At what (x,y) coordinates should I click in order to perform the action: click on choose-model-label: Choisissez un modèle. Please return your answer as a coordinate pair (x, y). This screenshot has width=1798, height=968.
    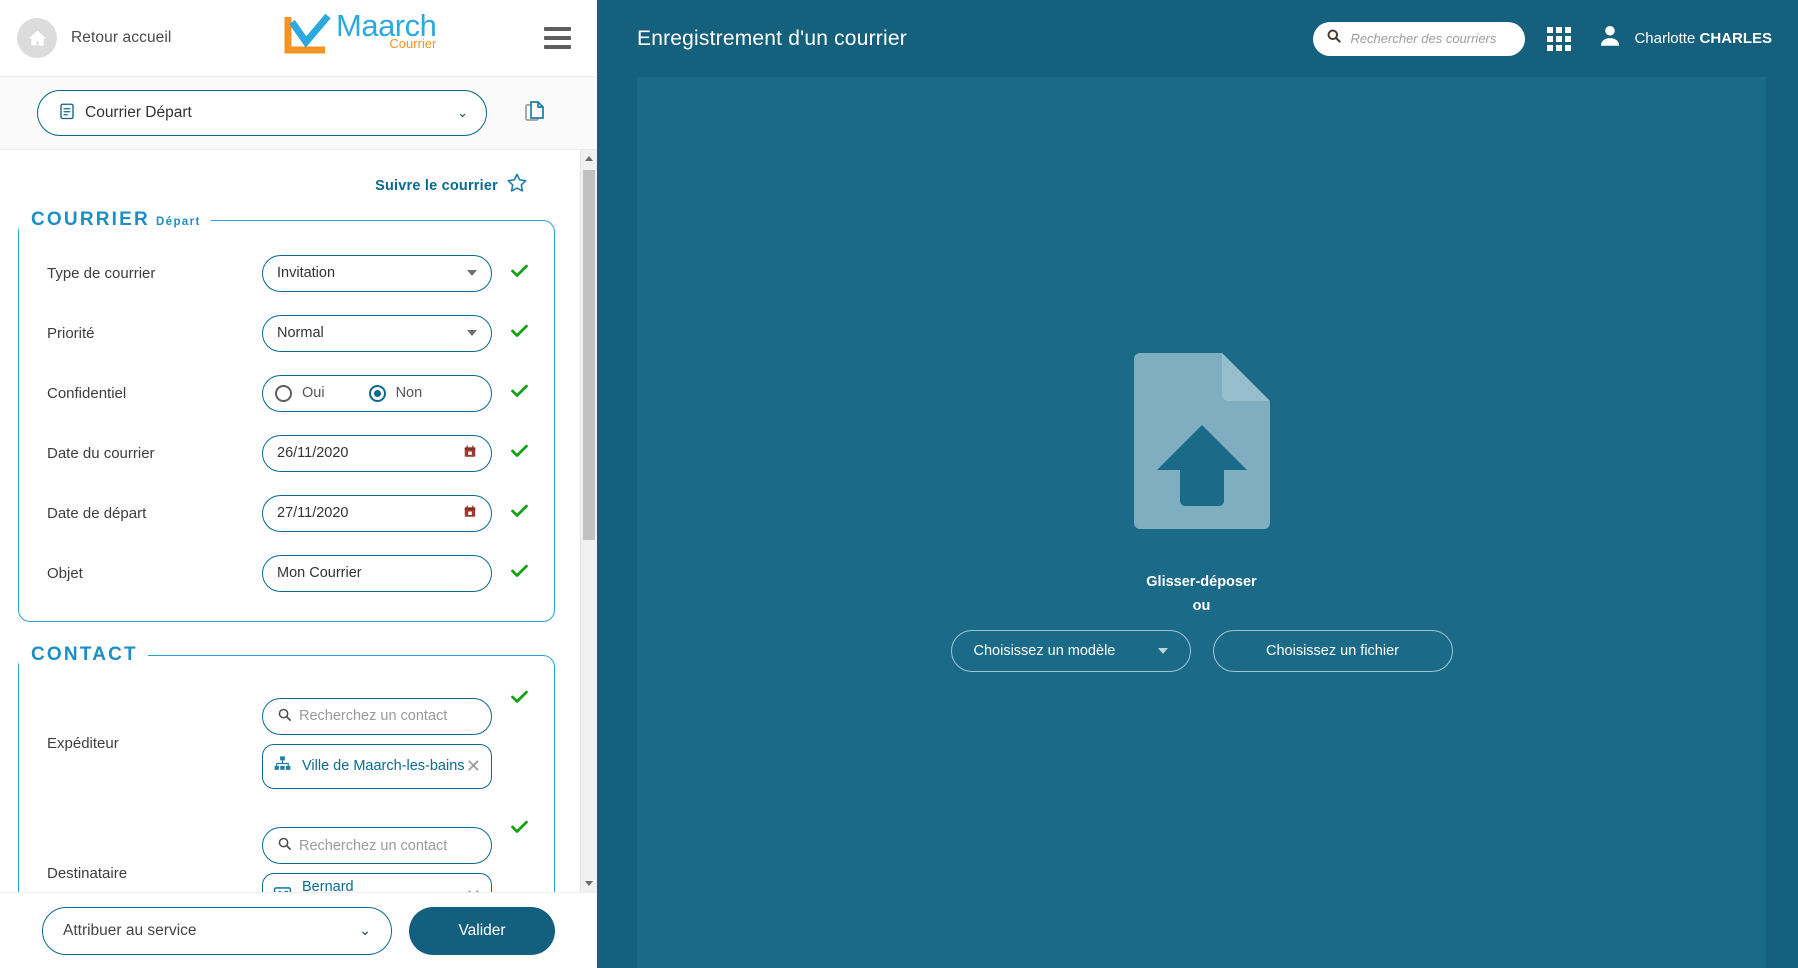
    Looking at the image, I should click on (1044, 651).